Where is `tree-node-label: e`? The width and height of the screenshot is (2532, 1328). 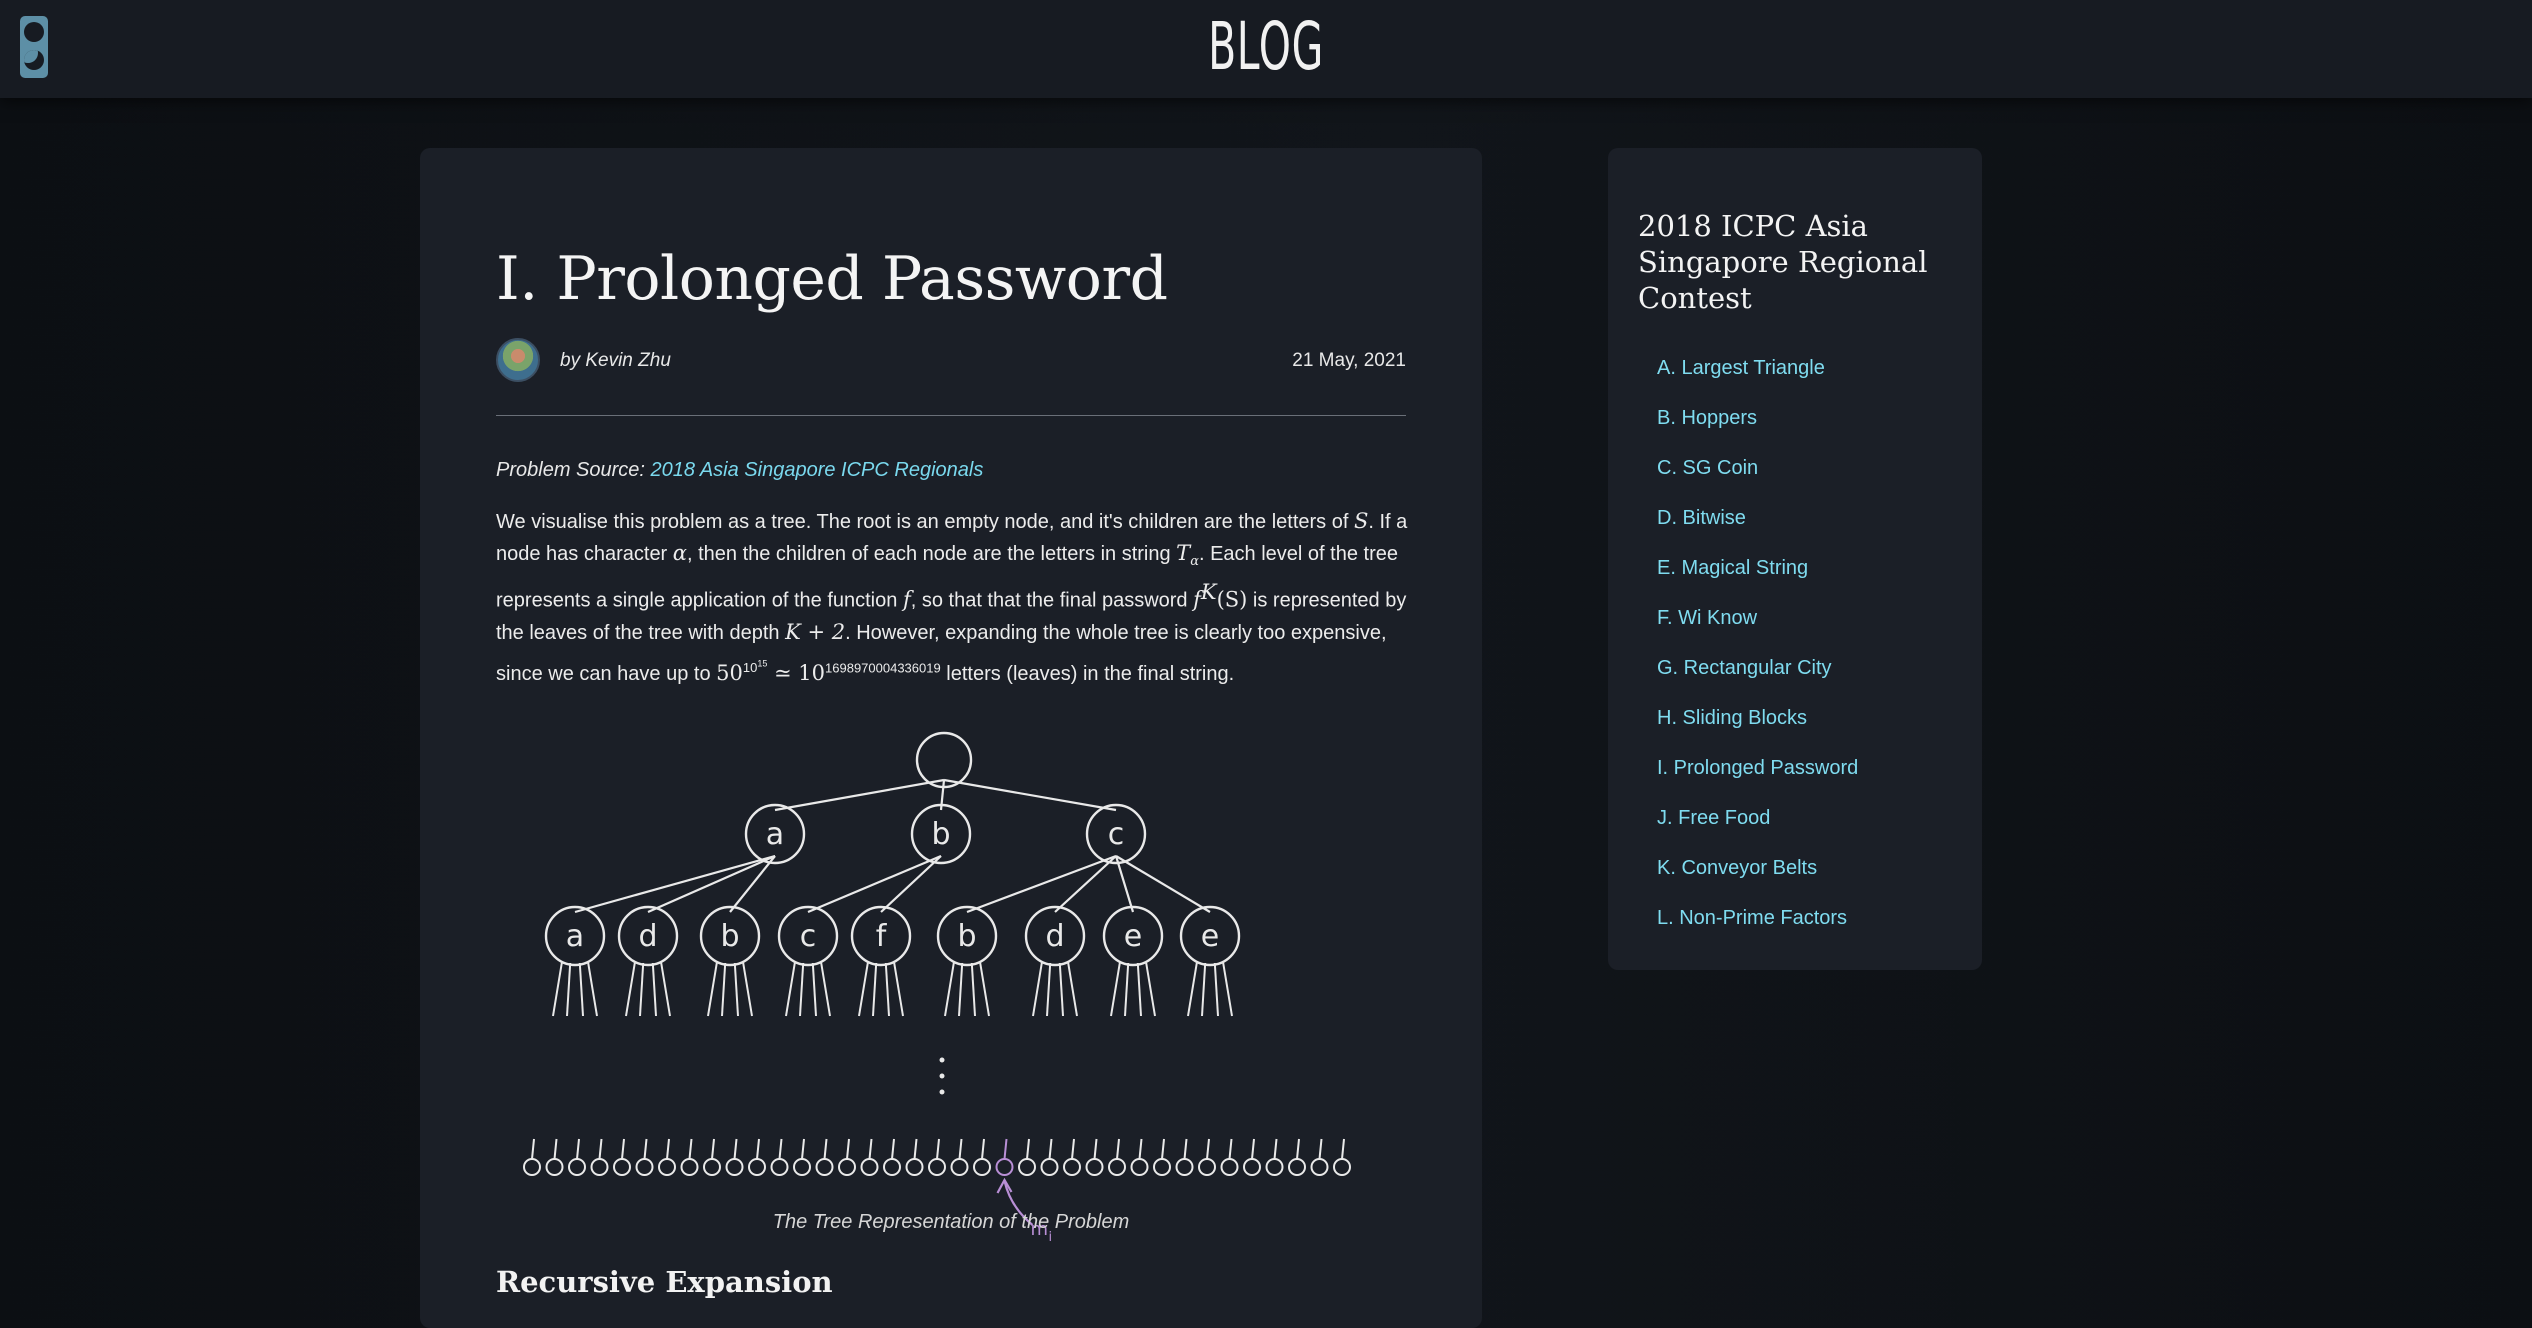 tree-node-label: e is located at coordinates (1210, 936).